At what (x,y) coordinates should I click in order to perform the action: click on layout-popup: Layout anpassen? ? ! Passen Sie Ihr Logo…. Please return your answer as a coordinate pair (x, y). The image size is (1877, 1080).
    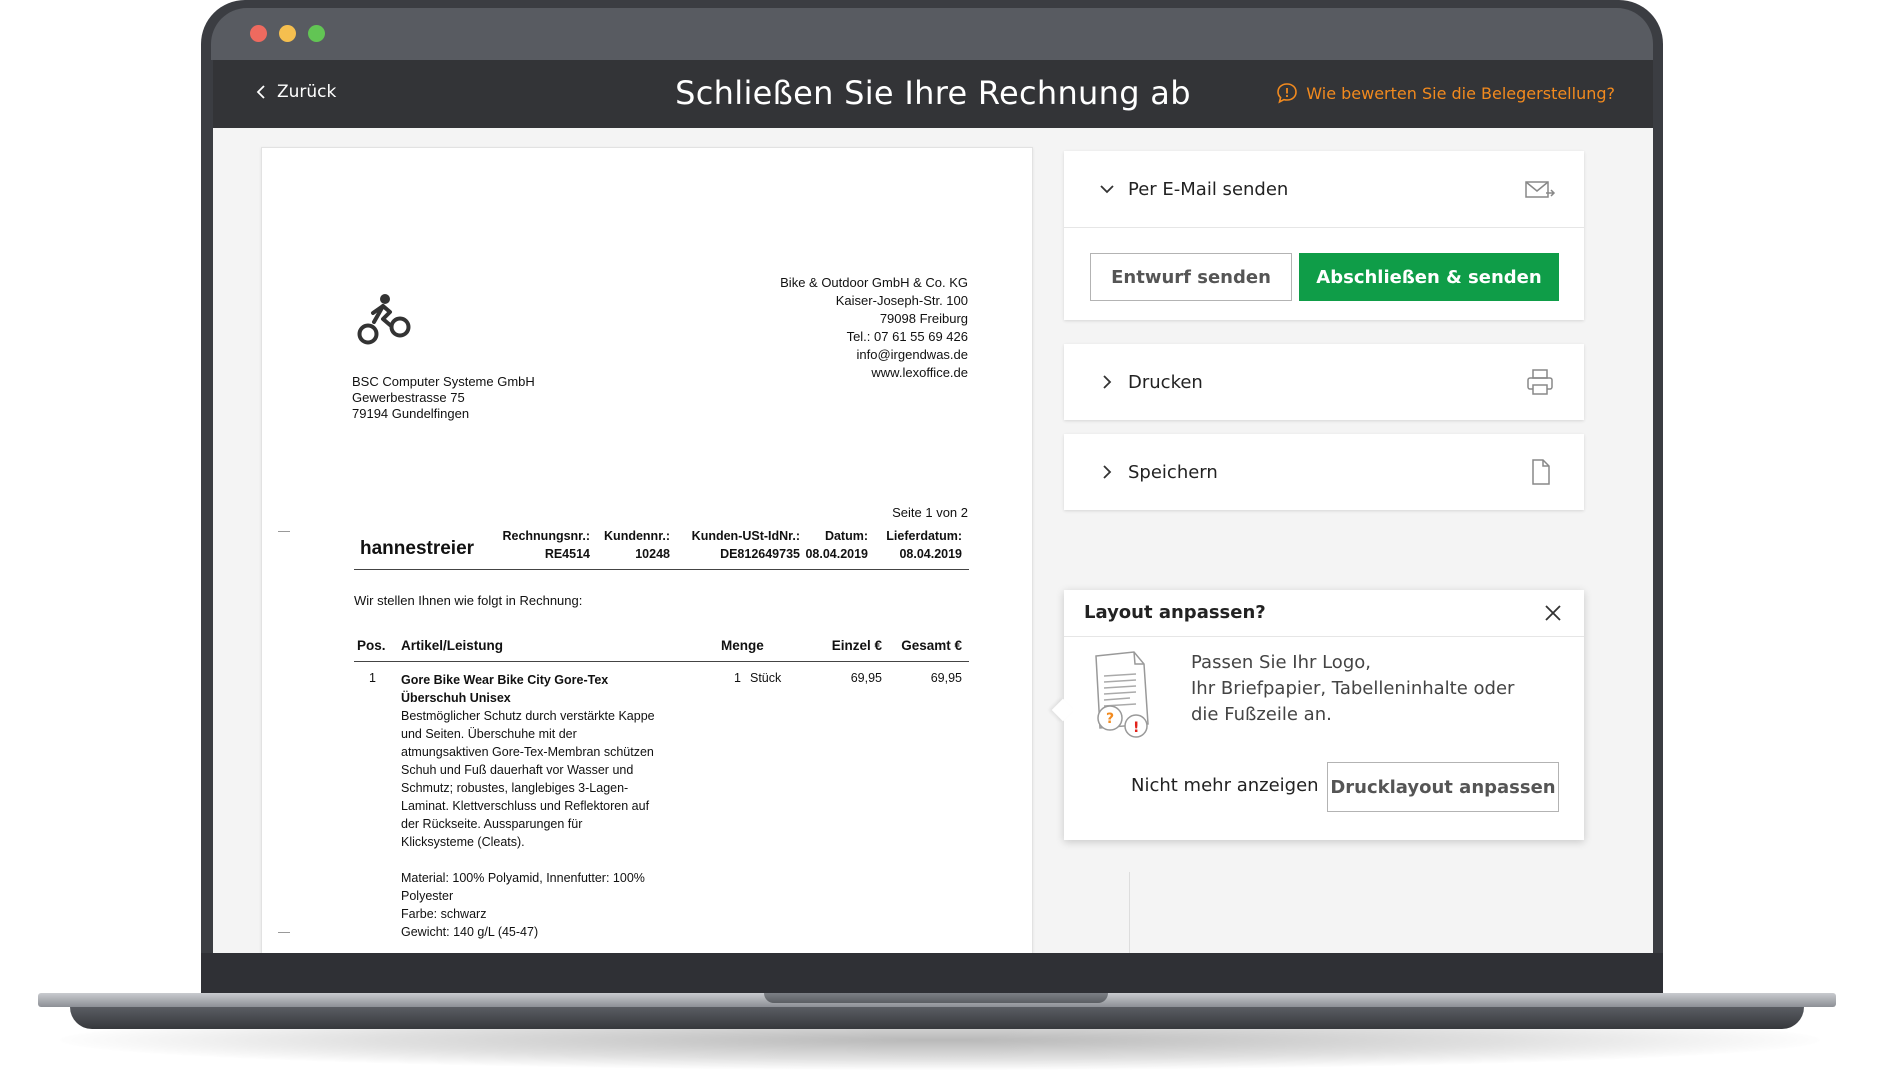
    Looking at the image, I should click on (1317, 715).